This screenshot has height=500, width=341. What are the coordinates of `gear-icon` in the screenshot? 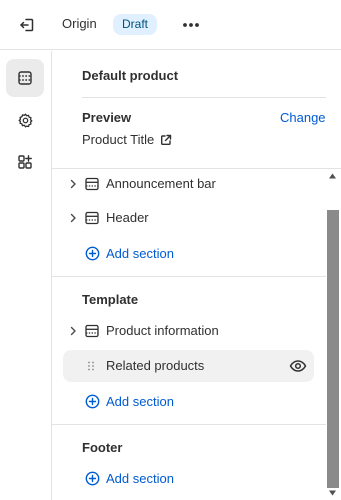 It's located at (25, 120).